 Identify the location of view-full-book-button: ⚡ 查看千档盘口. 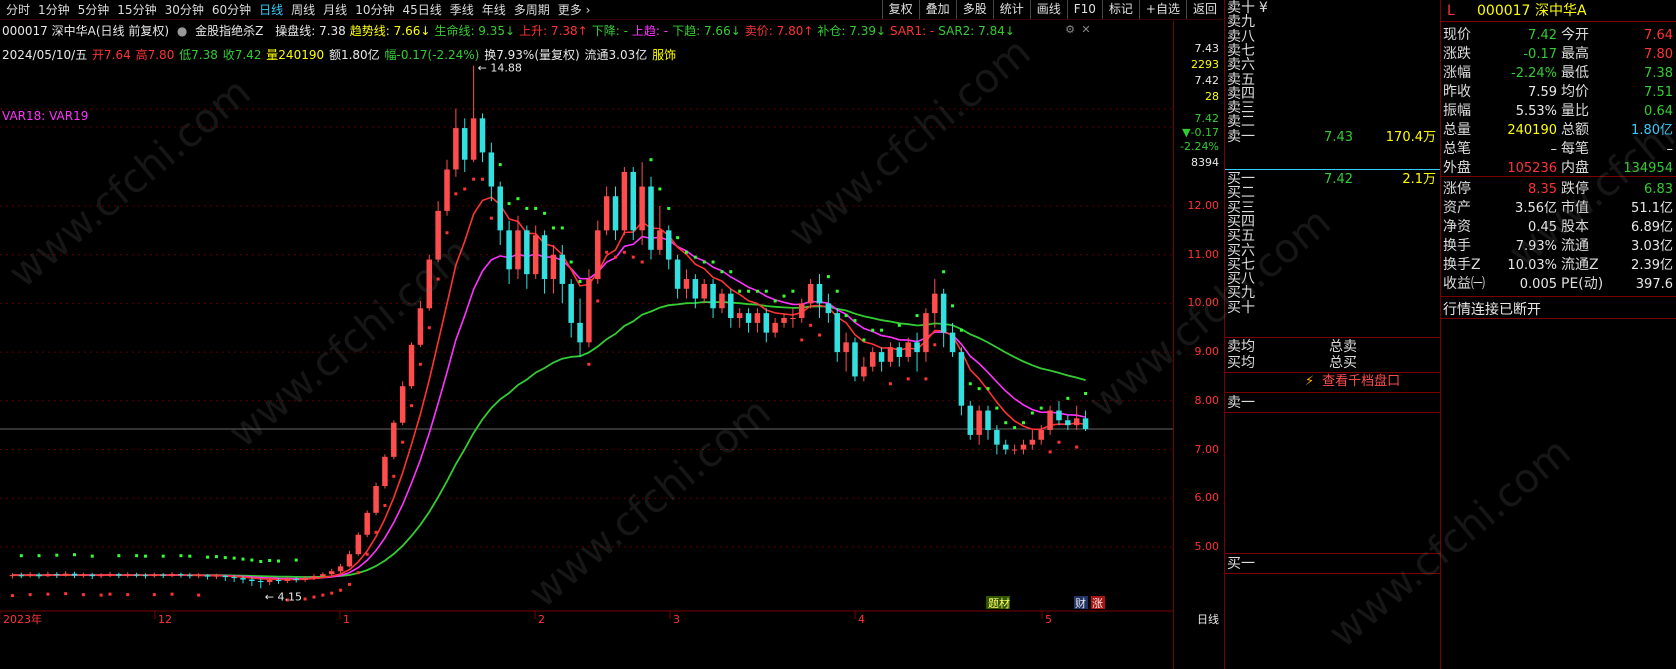
(1352, 382).